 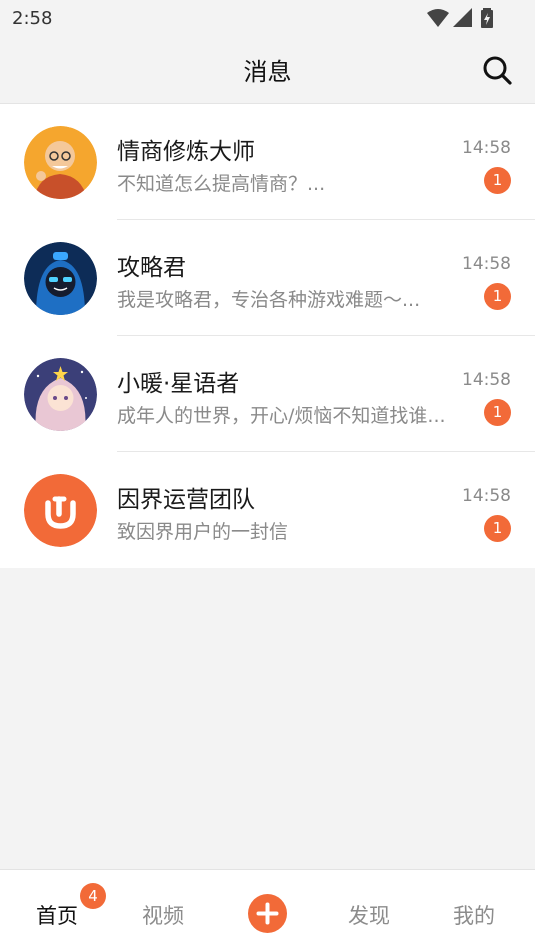 I want to click on bottom-tab-bar: 首页 4 视频 发现 我的, so click(x=267, y=910).